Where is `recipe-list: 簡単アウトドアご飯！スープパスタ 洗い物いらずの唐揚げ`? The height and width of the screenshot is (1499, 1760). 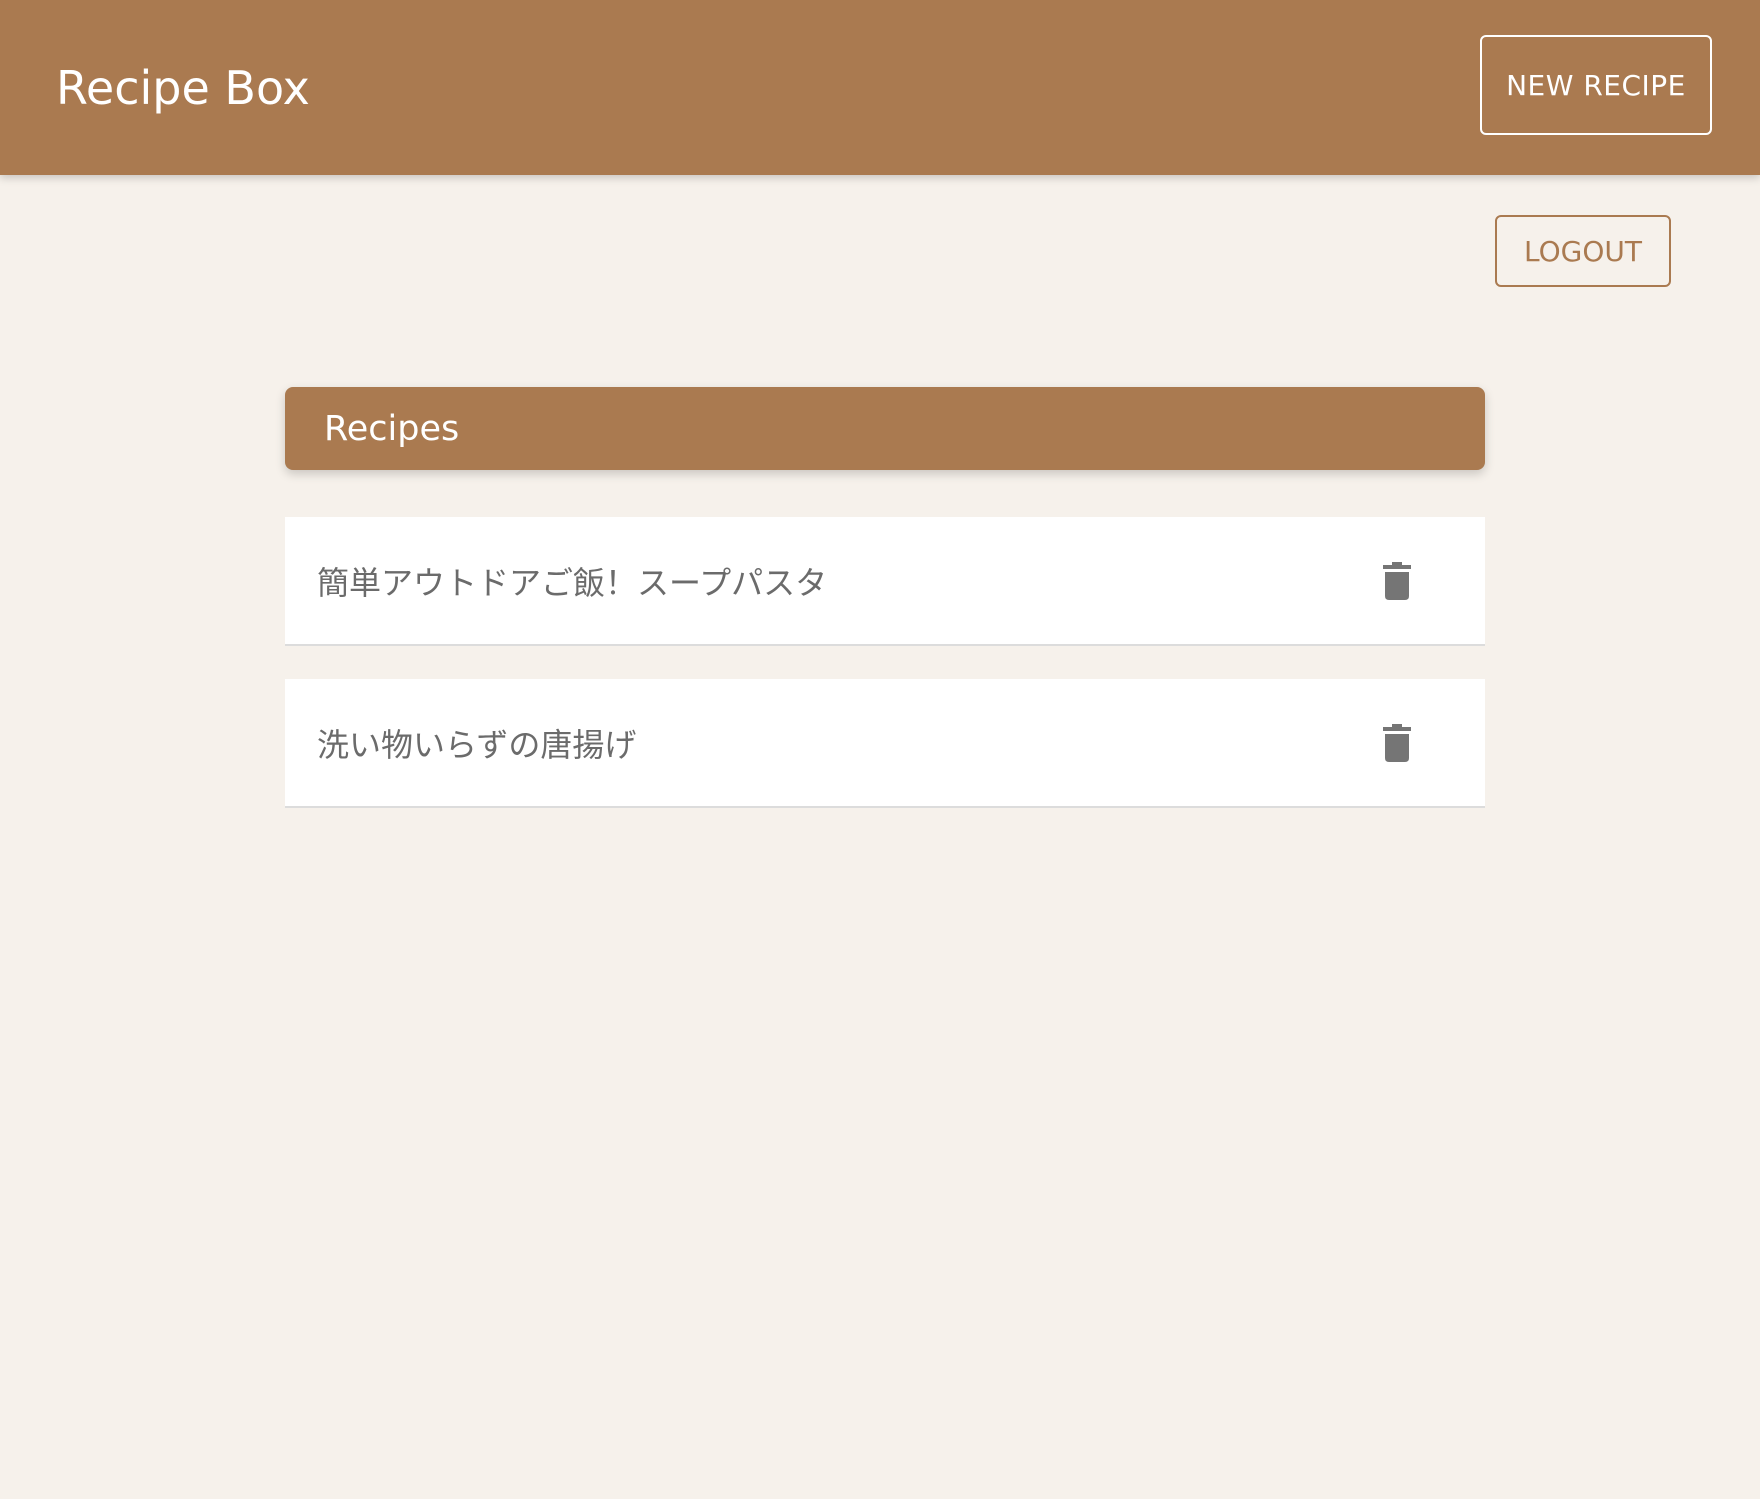 recipe-list: 簡単アウトドアご飯！スープパスタ 洗い物いらずの唐揚げ is located at coordinates (885, 679).